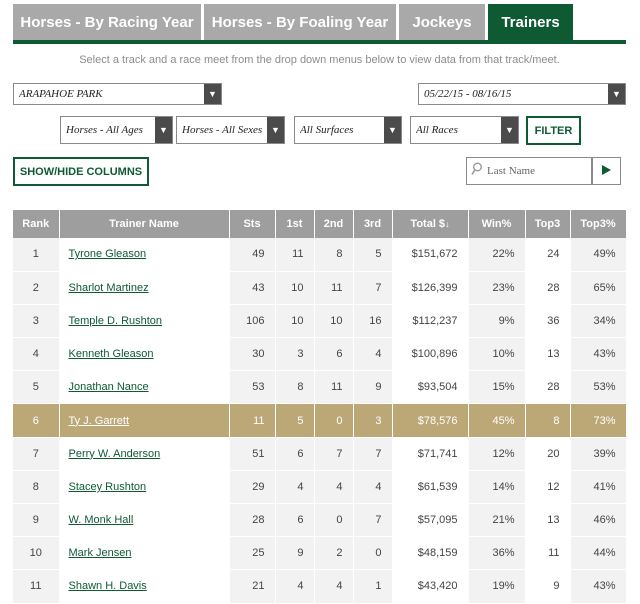 This screenshot has width=640, height=604. Describe the element at coordinates (334, 224) in the screenshot. I see `header-2nd: 2nd` at that location.